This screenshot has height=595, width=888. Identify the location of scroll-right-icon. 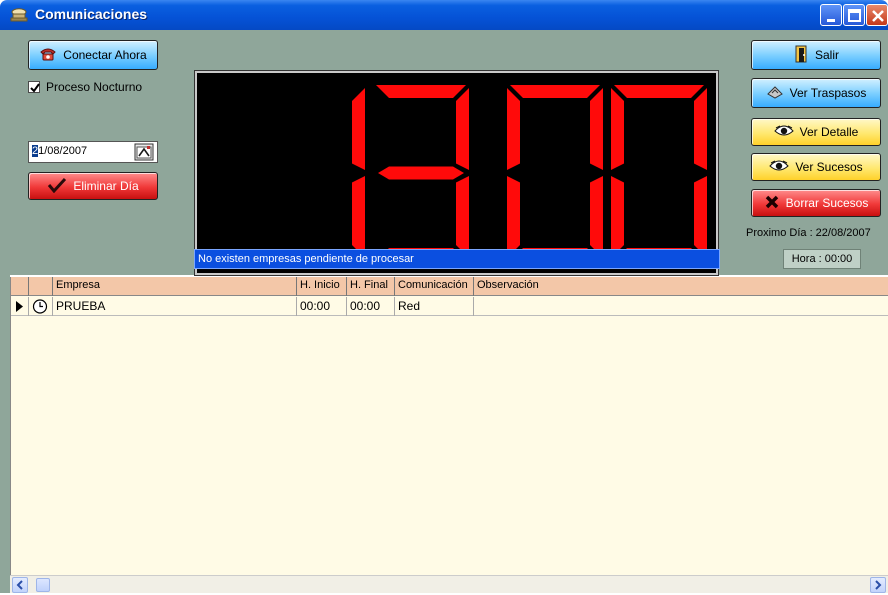
(878, 585).